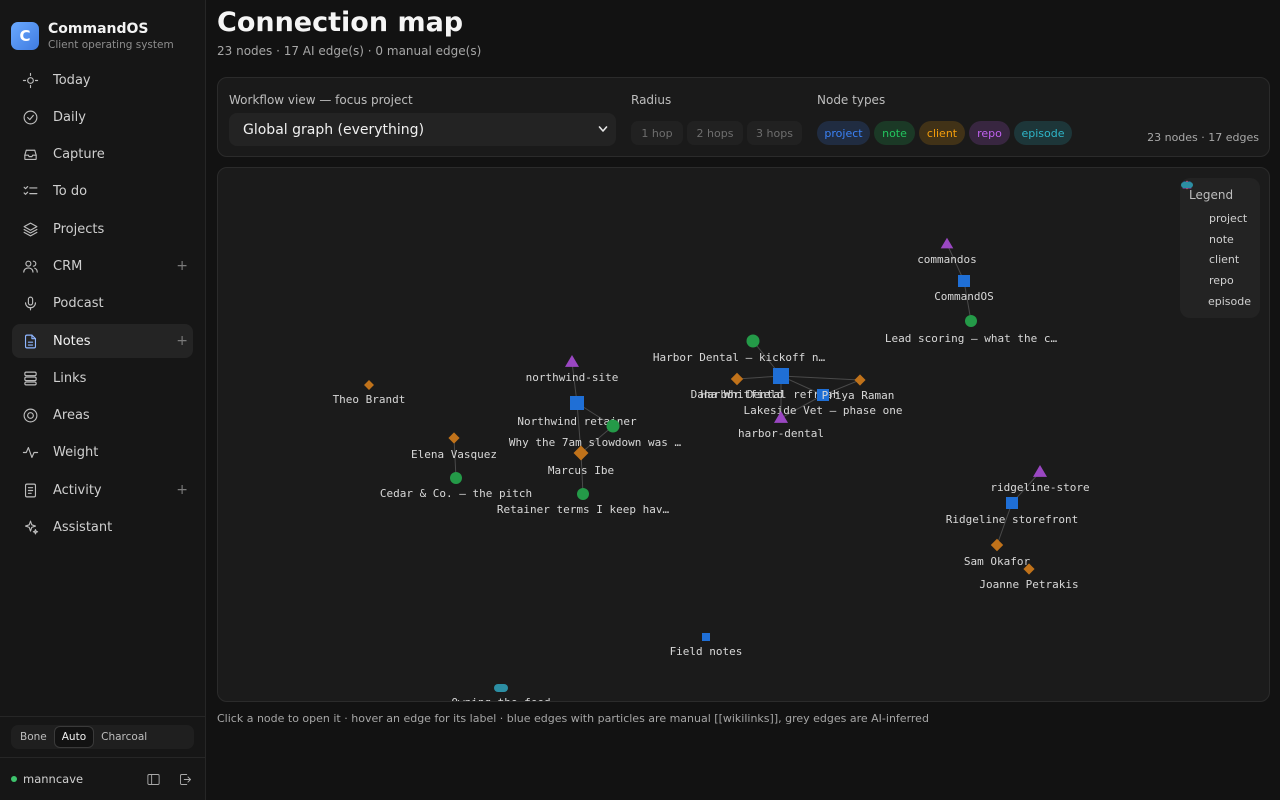 The image size is (1280, 800). Describe the element at coordinates (501, 688) in the screenshot. I see `node-episode-shape` at that location.